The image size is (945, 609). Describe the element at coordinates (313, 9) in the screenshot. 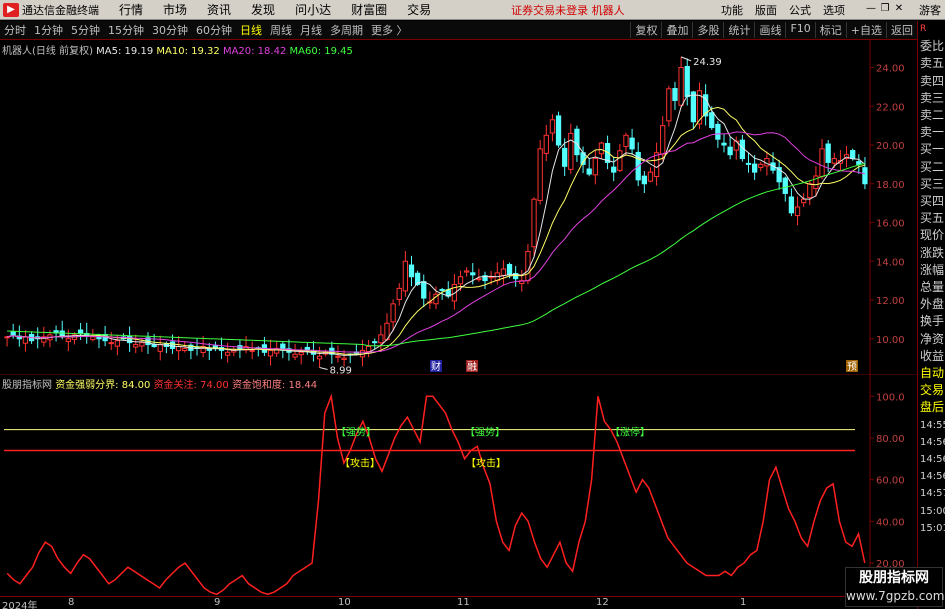

I see `menu-item-ask: 问小达` at that location.